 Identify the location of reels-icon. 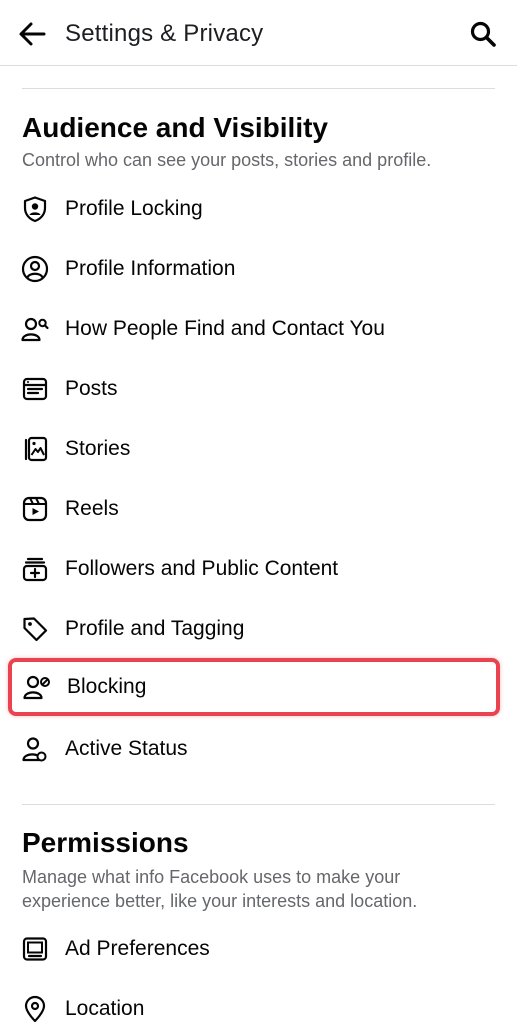
(35, 509).